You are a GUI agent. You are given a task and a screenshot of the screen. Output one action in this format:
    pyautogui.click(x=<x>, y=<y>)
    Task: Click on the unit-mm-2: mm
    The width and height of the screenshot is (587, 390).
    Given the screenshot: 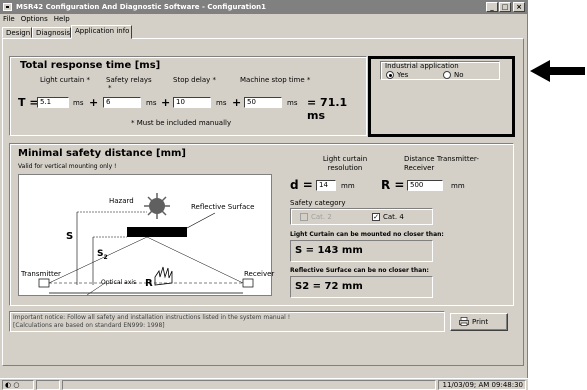 What is the action you would take?
    pyautogui.click(x=458, y=186)
    